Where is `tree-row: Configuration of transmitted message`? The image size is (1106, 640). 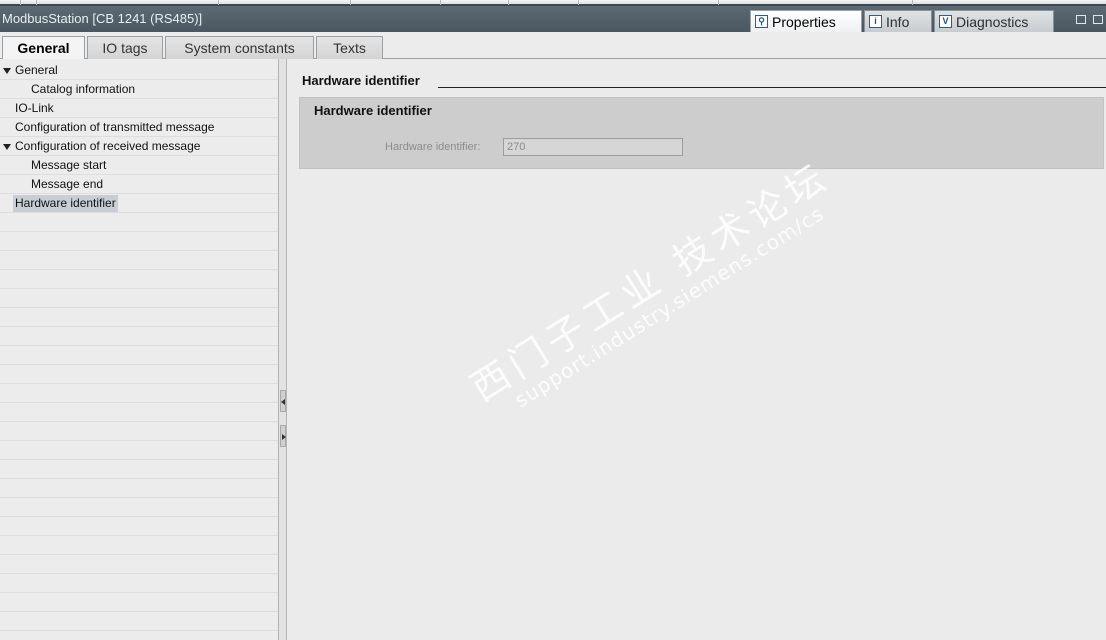
tree-row: Configuration of transmitted message is located at coordinates (139, 127).